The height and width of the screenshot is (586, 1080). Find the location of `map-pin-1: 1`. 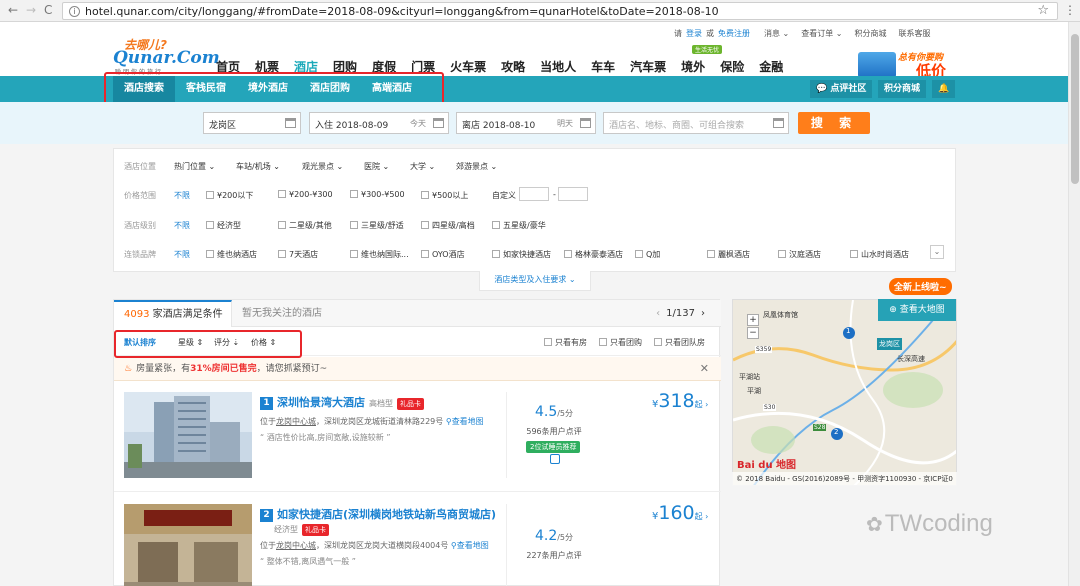

map-pin-1: 1 is located at coordinates (848, 331).